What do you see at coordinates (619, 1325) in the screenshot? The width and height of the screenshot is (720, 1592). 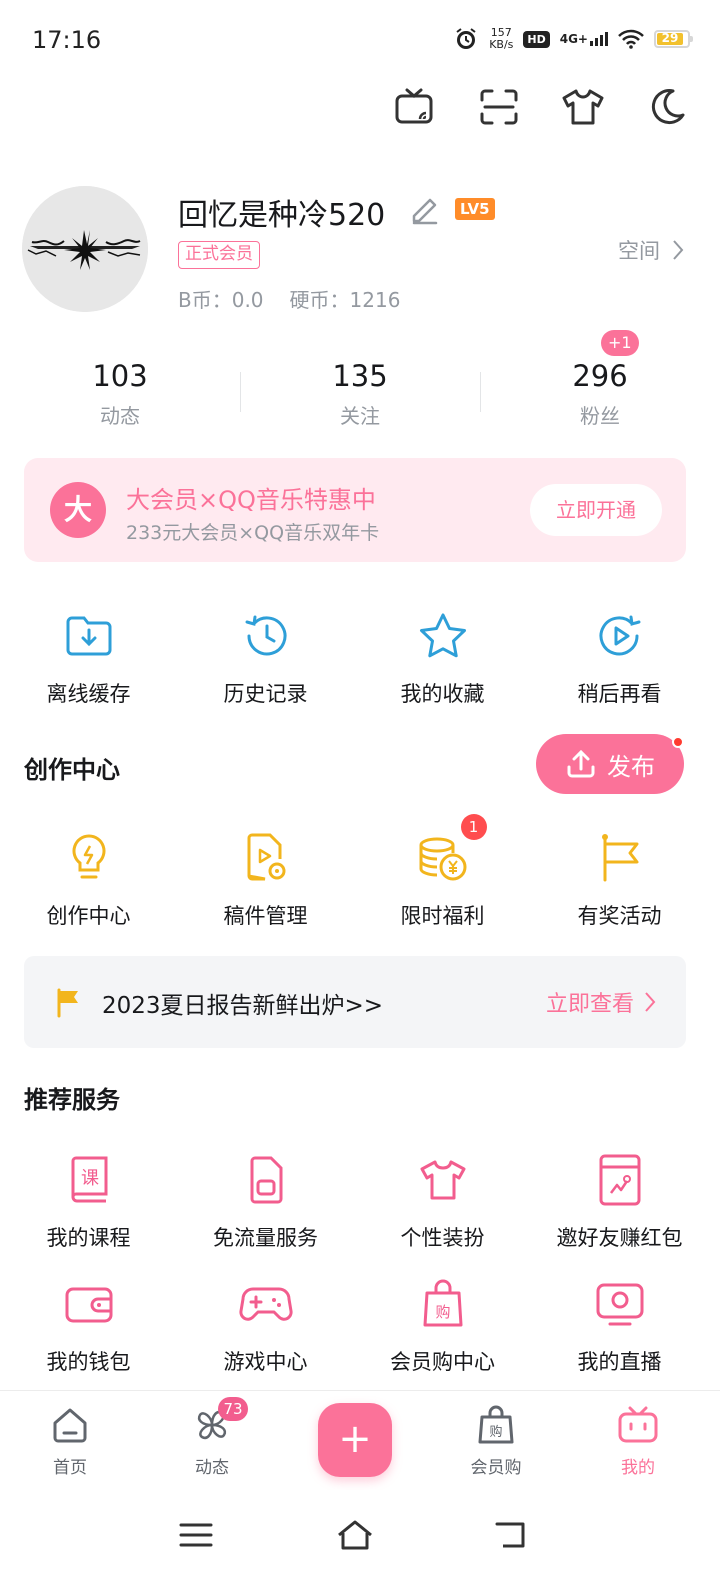 I see `my-live-item: 我的直播` at bounding box center [619, 1325].